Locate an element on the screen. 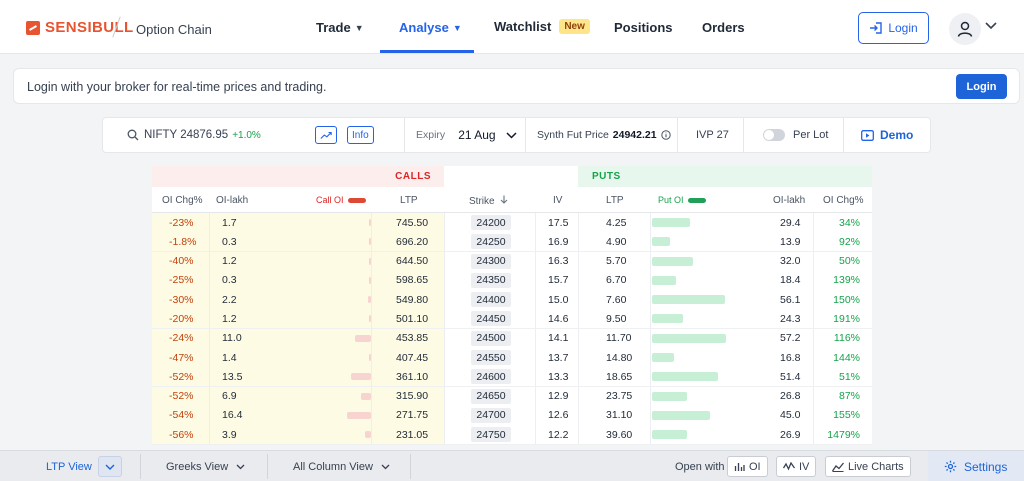 The width and height of the screenshot is (1024, 481). chain-row: -23% 1.7 745.50 24200 17.5 4.25 29.4 34% is located at coordinates (512, 223).